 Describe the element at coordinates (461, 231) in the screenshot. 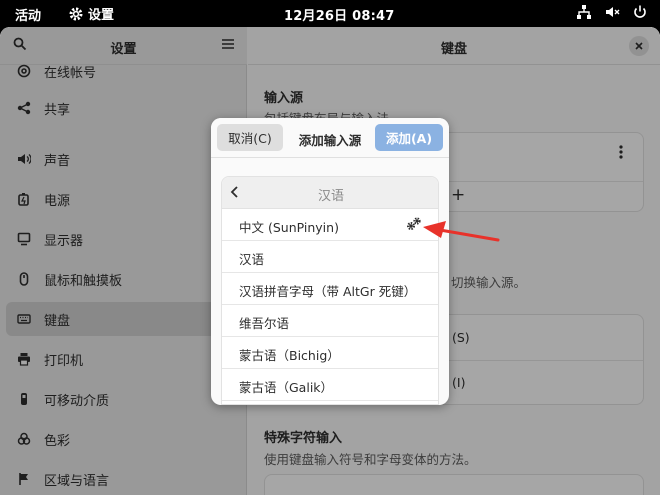

I see `annotation-arrow` at that location.